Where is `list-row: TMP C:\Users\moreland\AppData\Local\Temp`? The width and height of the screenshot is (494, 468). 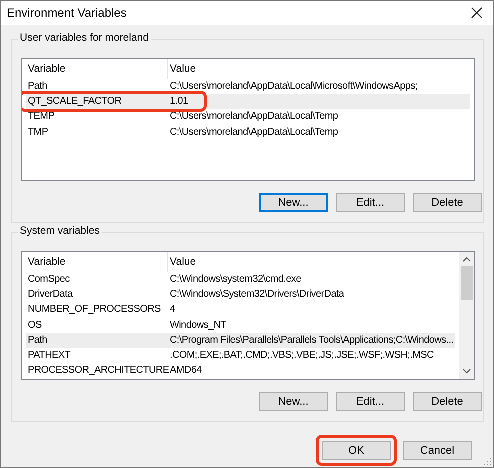
list-row: TMP C:\Users\moreland\AppData\Local\Temp is located at coordinates (248, 132).